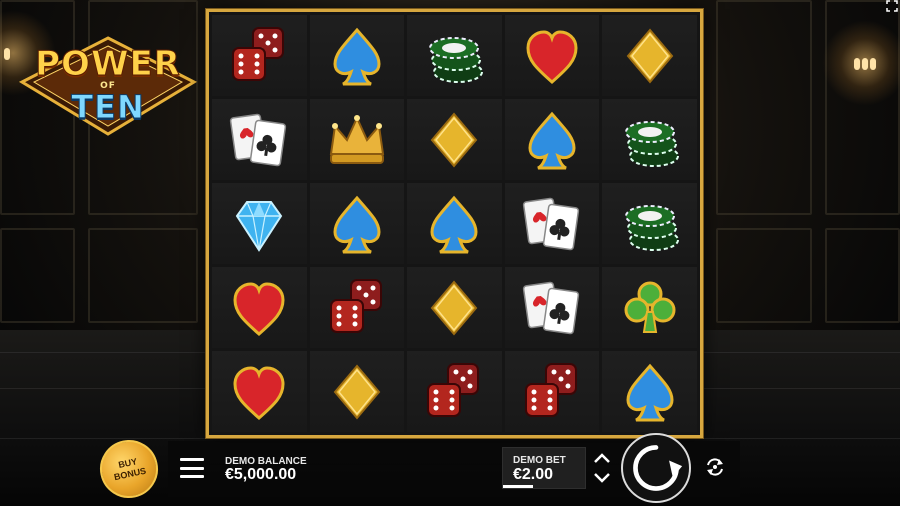 The width and height of the screenshot is (900, 506). I want to click on spin-icon, so click(658, 468).